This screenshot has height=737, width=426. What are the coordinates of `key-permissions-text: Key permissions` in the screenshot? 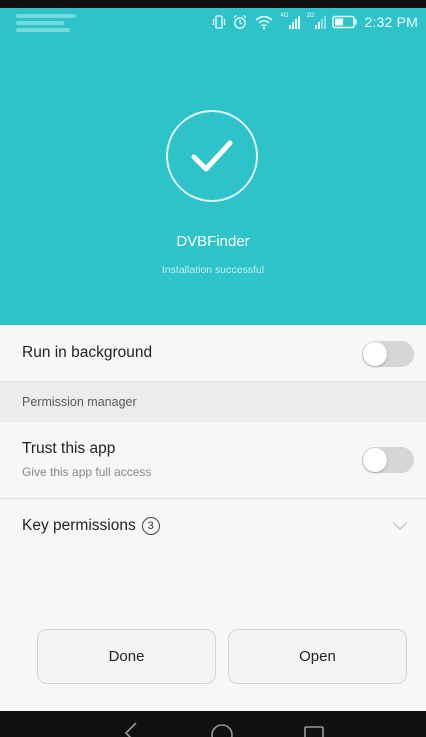 It's located at (79, 525).